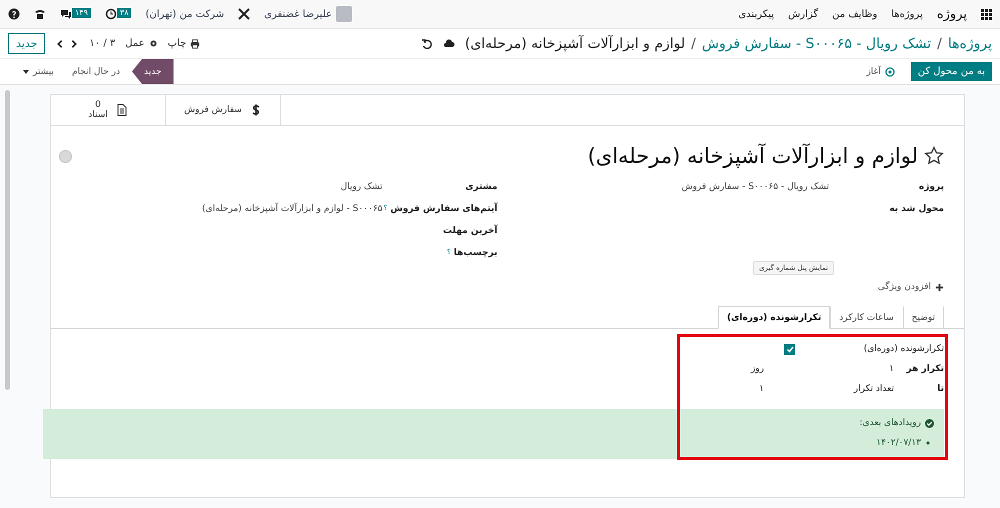 This screenshot has width=1000, height=508. I want to click on plus-icon, so click(939, 287).